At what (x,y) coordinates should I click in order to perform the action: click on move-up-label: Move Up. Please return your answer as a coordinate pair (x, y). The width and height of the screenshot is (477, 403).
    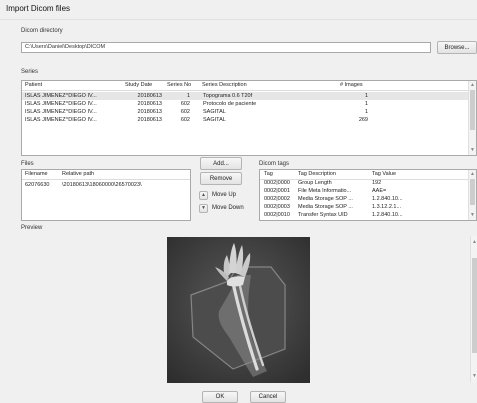
    Looking at the image, I should click on (224, 195).